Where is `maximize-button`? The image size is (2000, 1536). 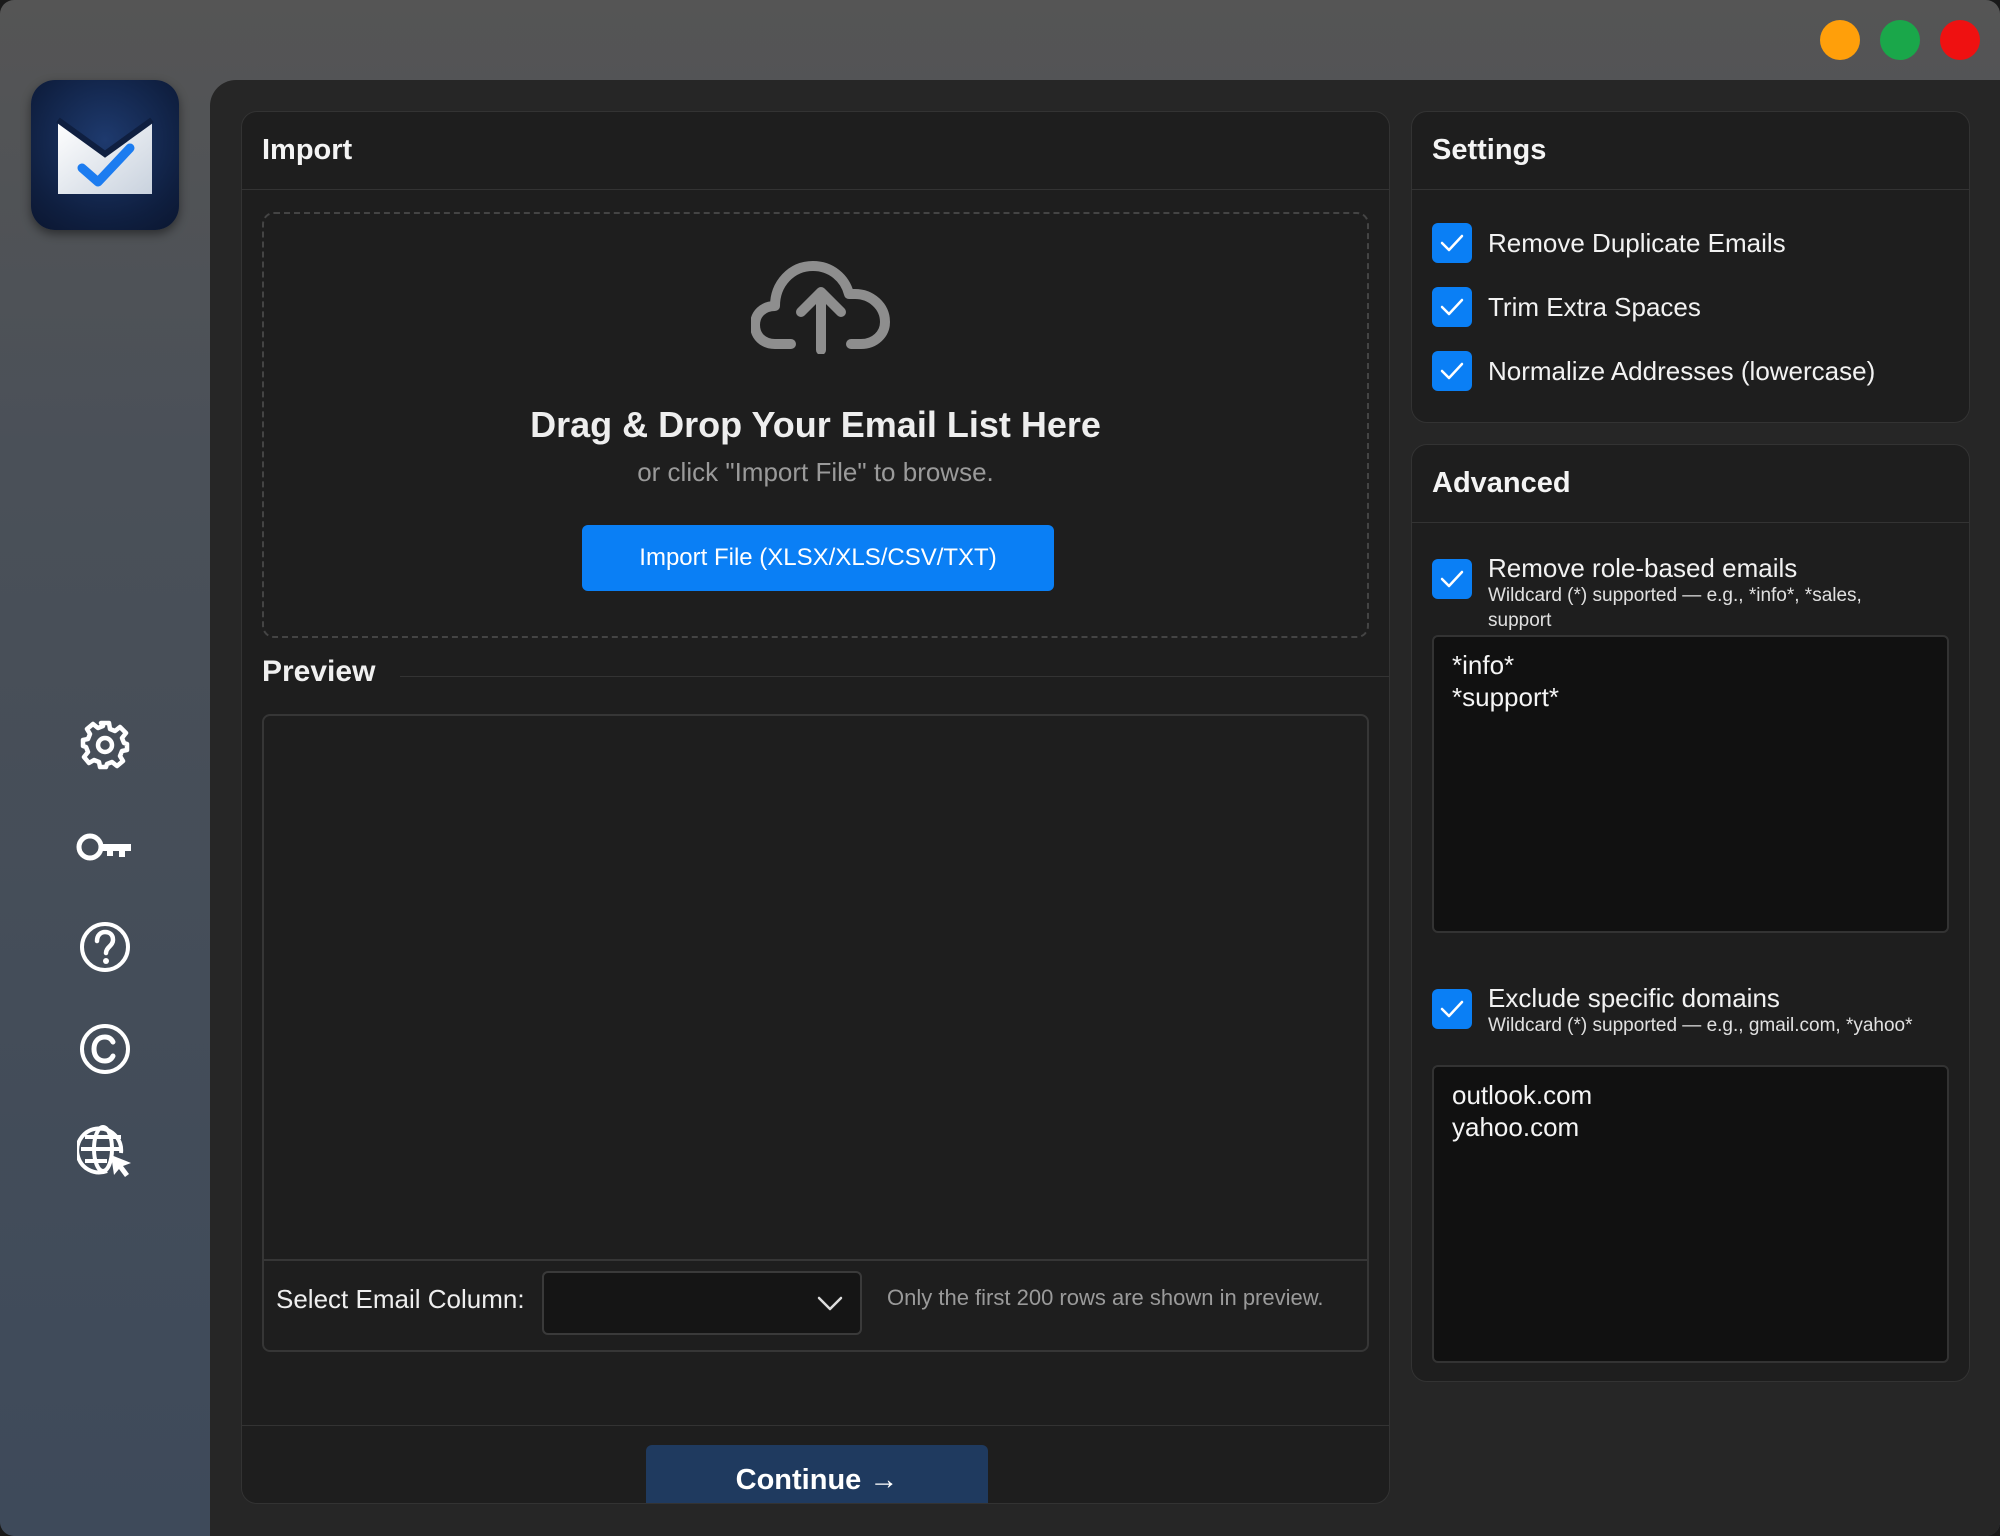
maximize-button is located at coordinates (1900, 40).